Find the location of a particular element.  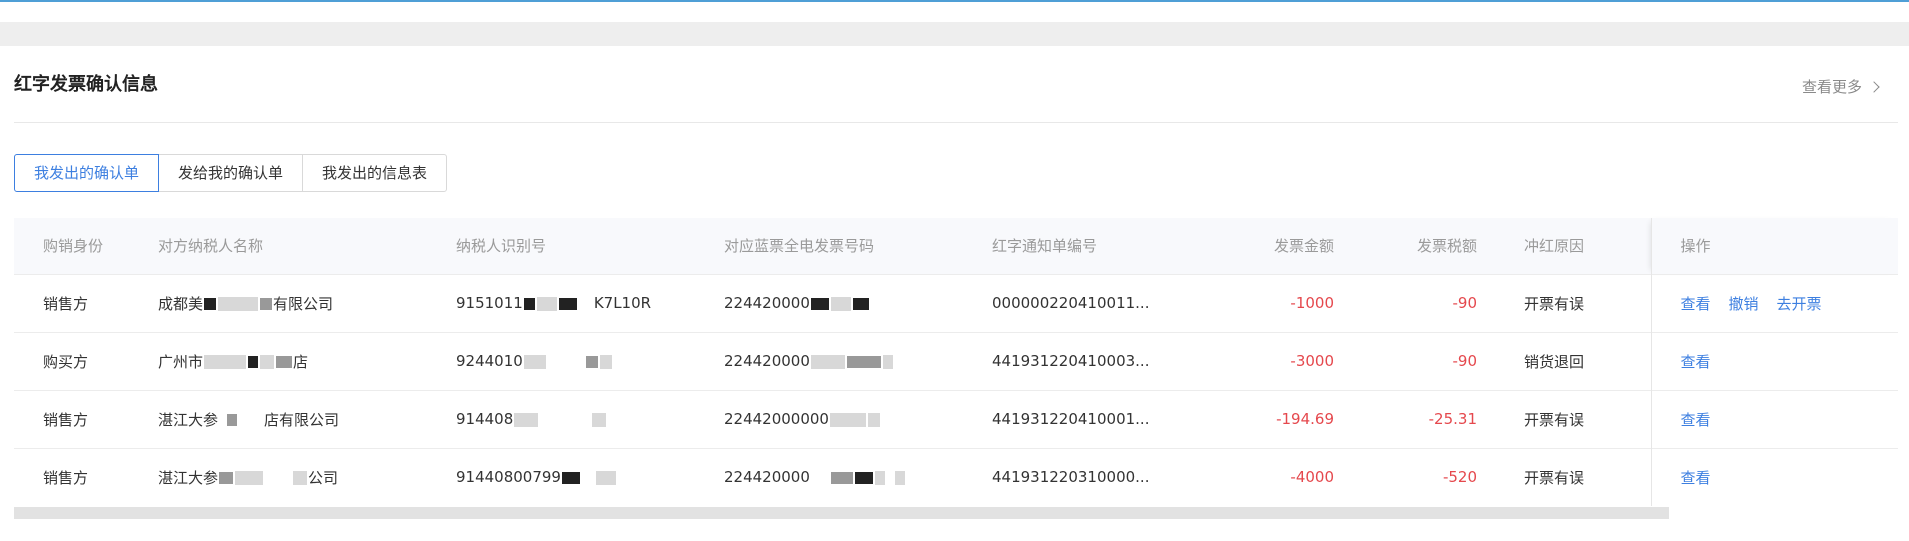

header-tax-id: 纳税人识别号 is located at coordinates (501, 246).